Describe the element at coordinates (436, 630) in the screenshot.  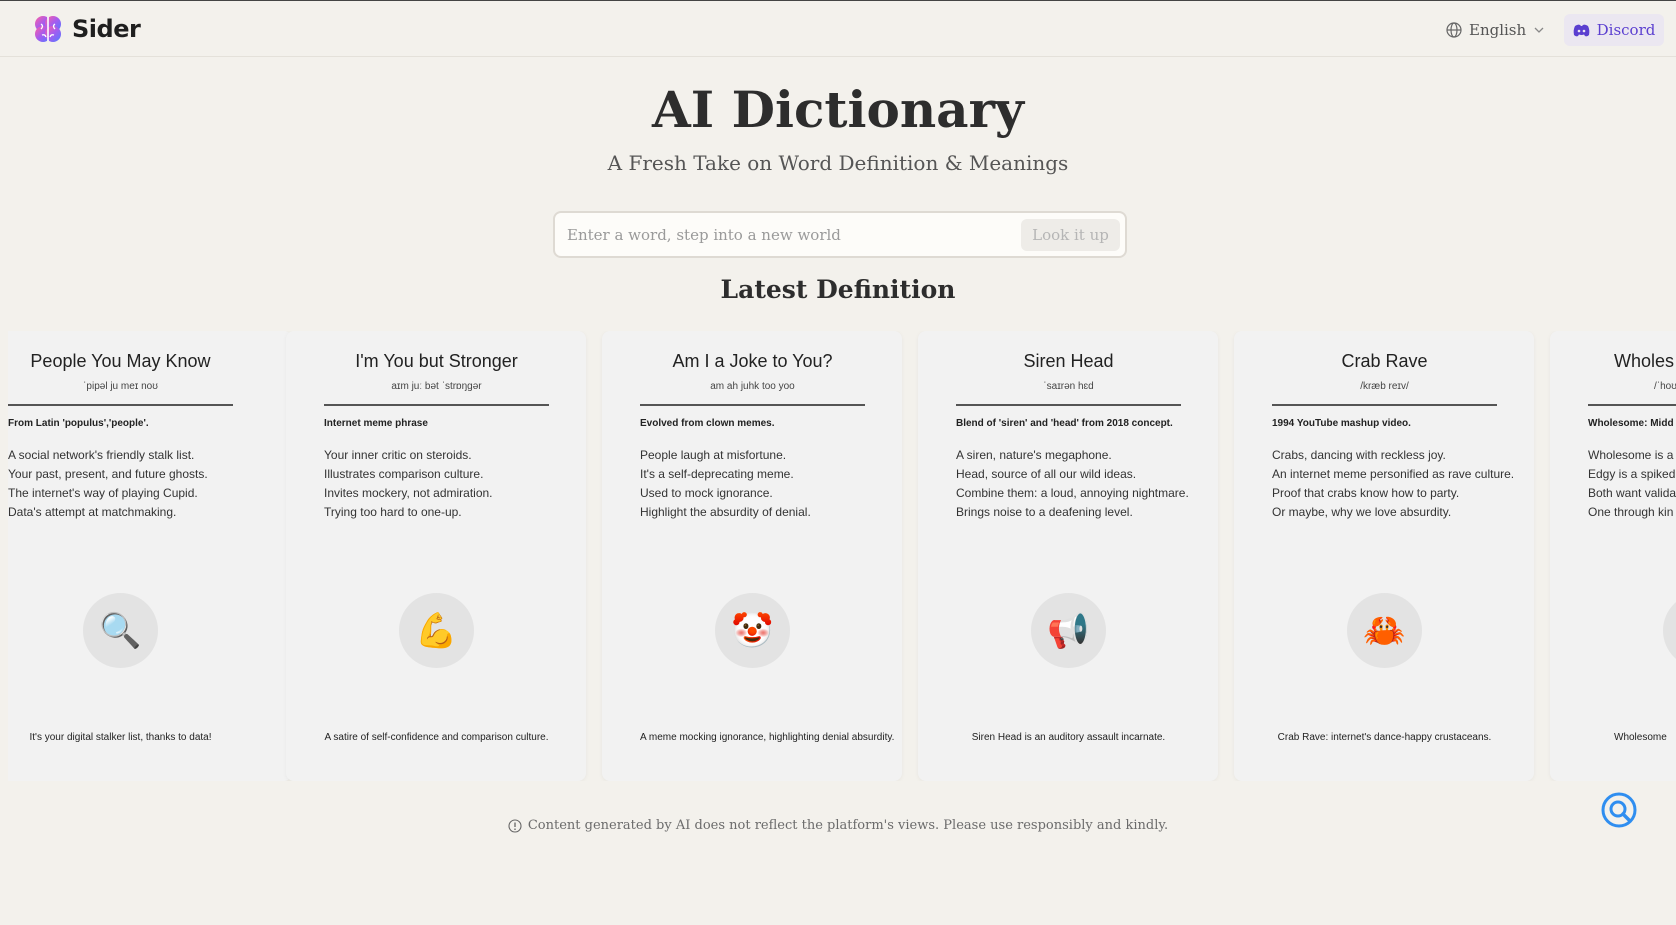
I see `flexed-biceps-icon: 💪` at that location.